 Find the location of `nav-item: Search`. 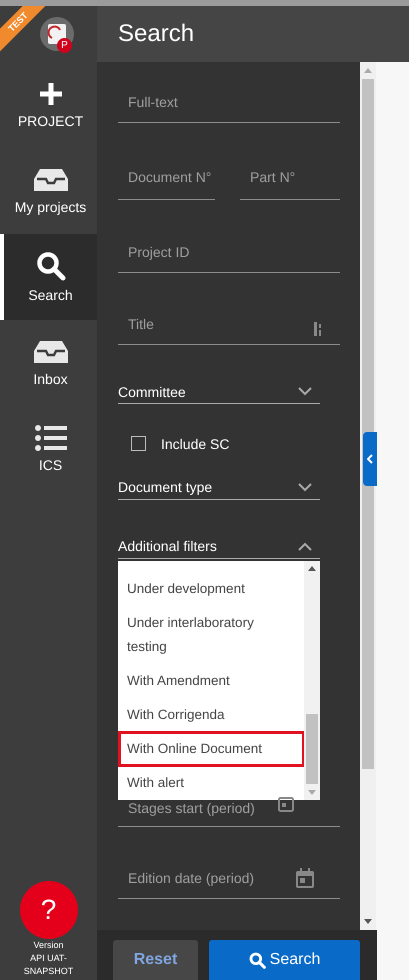

nav-item: Search is located at coordinates (48, 277).